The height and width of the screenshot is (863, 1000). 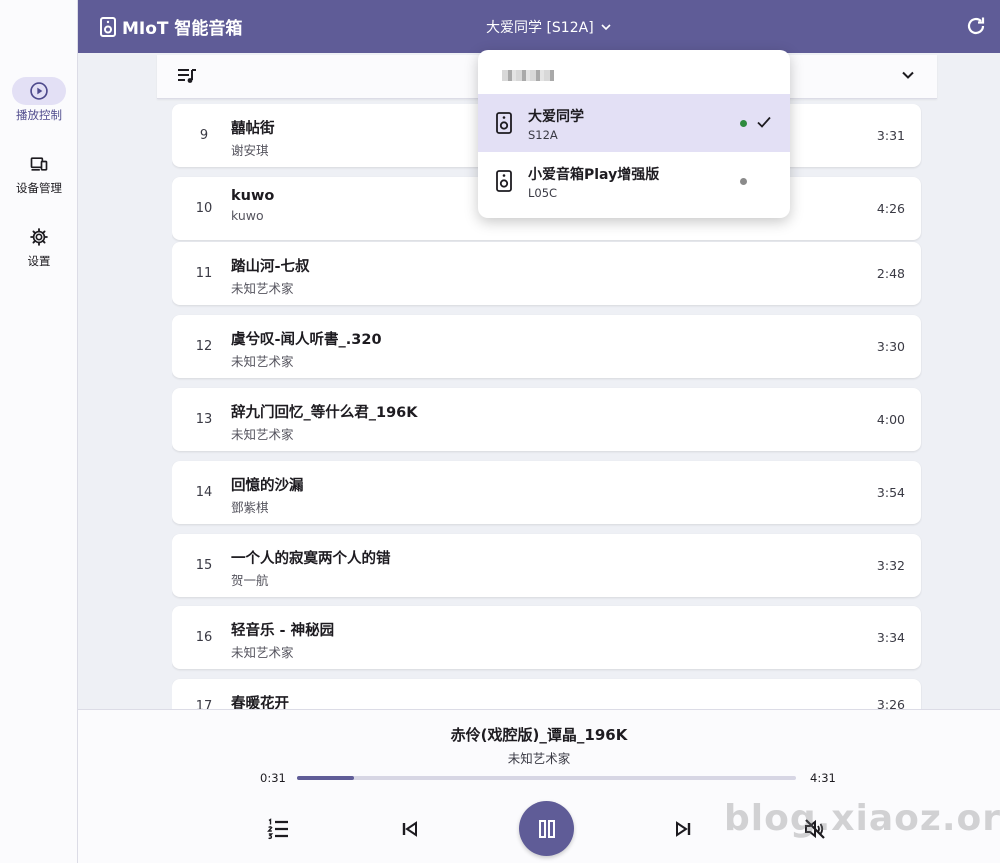 I want to click on song-row: 12 虞兮叹-闻人听書_.320 未知艺术家 3:30, so click(x=546, y=346).